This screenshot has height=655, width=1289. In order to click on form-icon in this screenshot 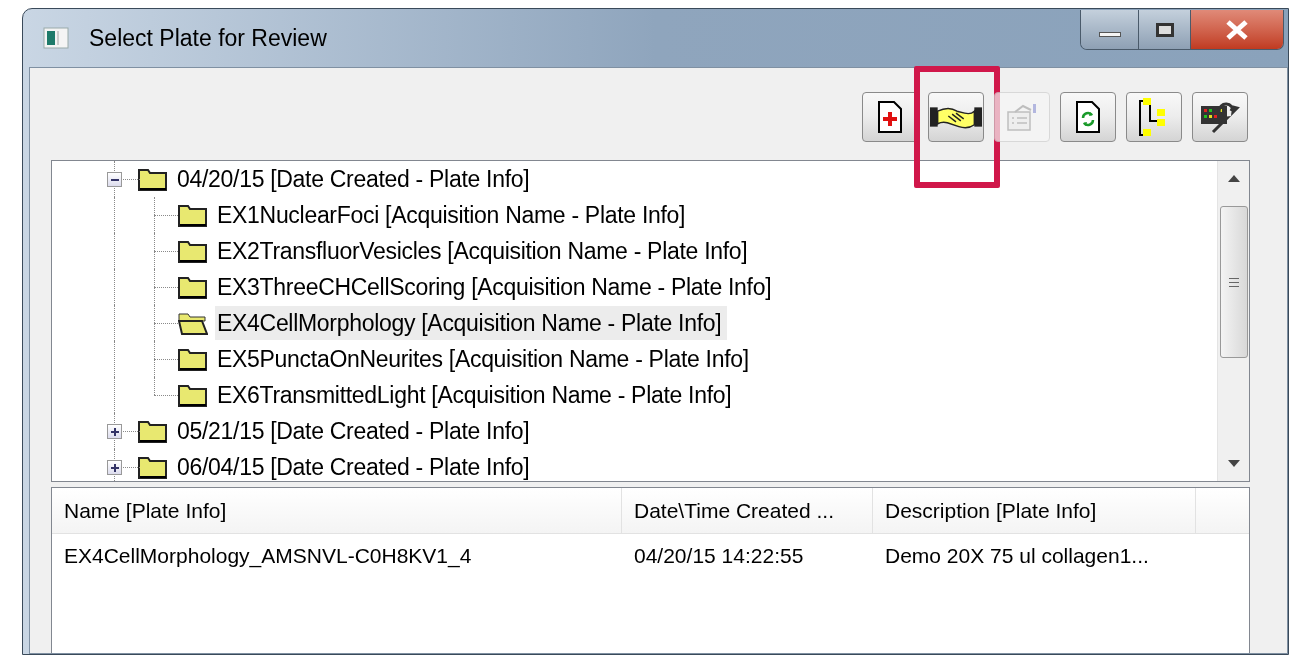, I will do `click(1022, 117)`.